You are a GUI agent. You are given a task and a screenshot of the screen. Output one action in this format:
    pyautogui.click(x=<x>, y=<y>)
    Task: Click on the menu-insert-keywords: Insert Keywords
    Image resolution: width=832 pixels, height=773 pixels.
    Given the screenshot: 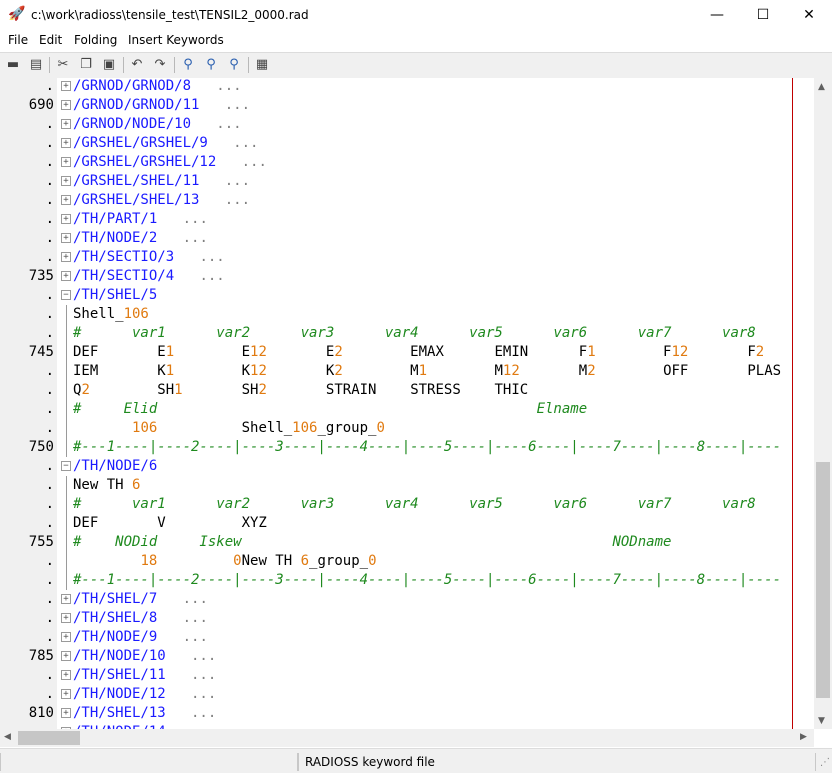 What is the action you would take?
    pyautogui.click(x=176, y=40)
    